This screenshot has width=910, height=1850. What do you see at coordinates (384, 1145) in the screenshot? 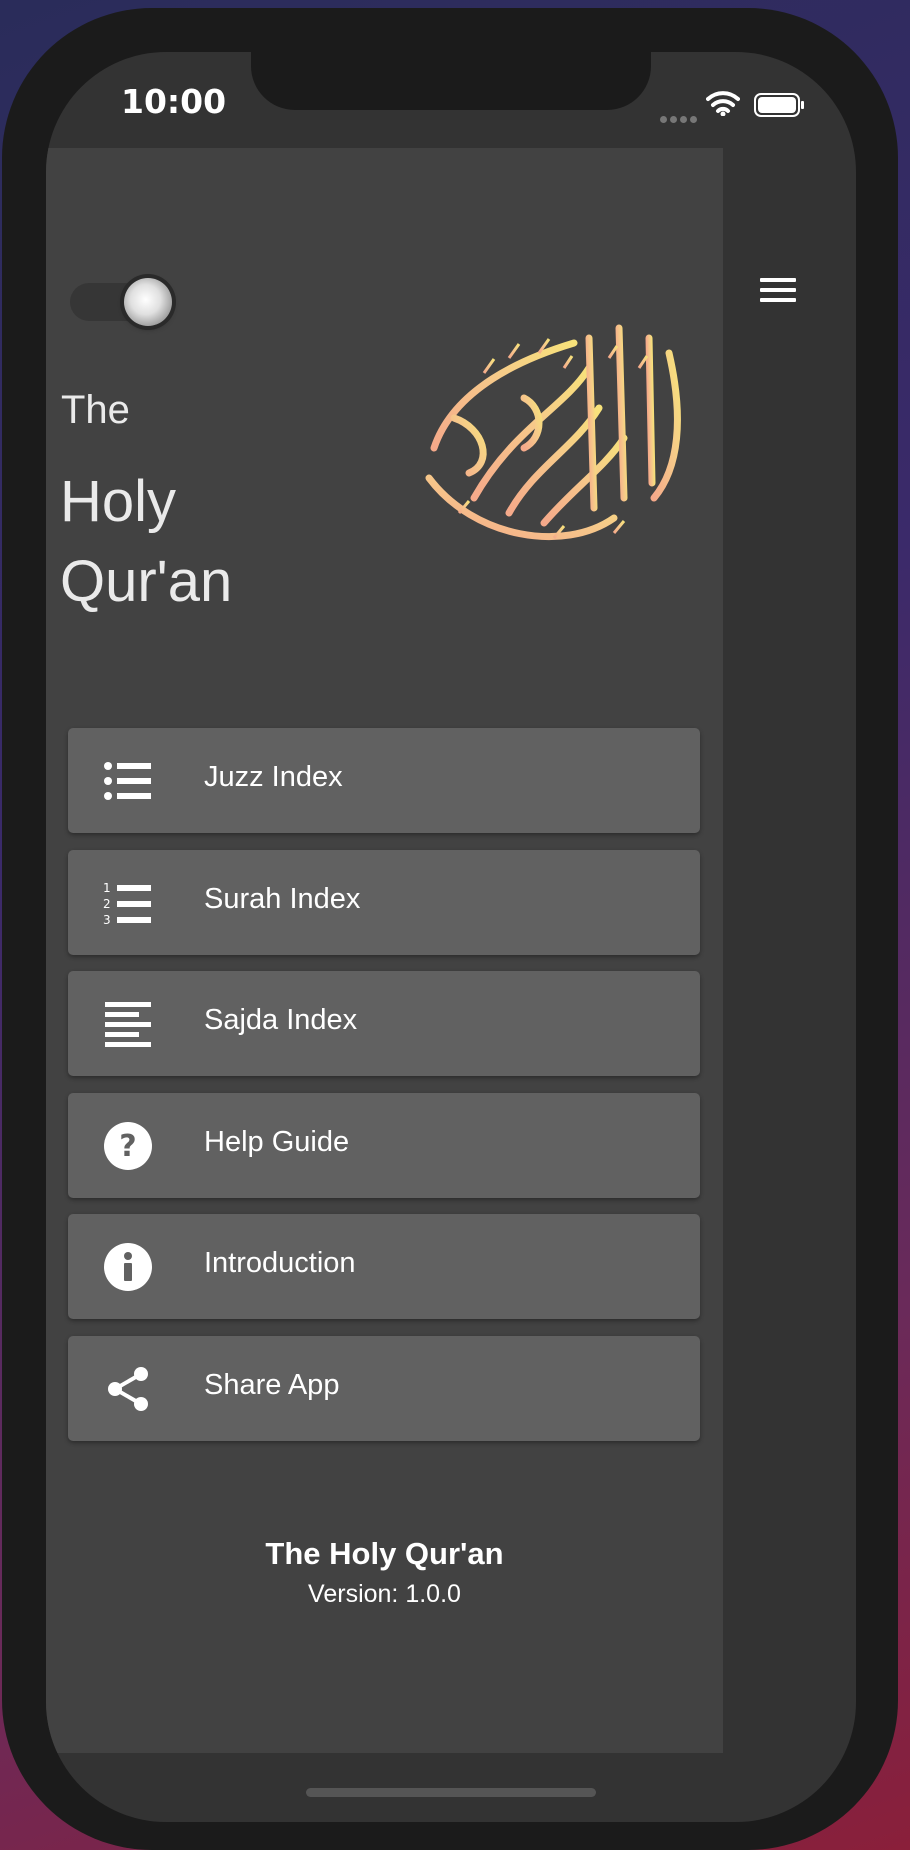
I see `menu-item-help-guide: ? Help Guide` at bounding box center [384, 1145].